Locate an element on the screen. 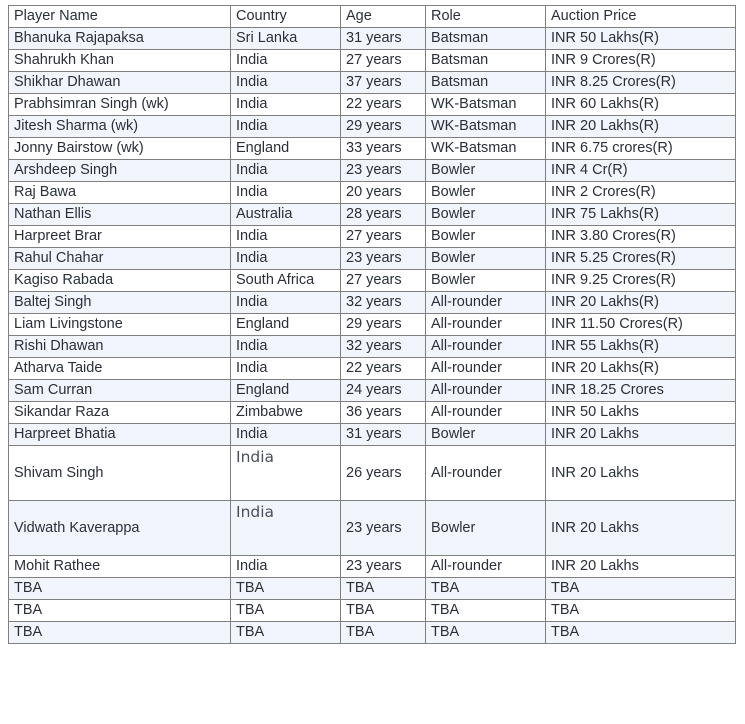 This screenshot has width=745, height=724. cell-price: INR 9.25 Crores(R) is located at coordinates (640, 280).